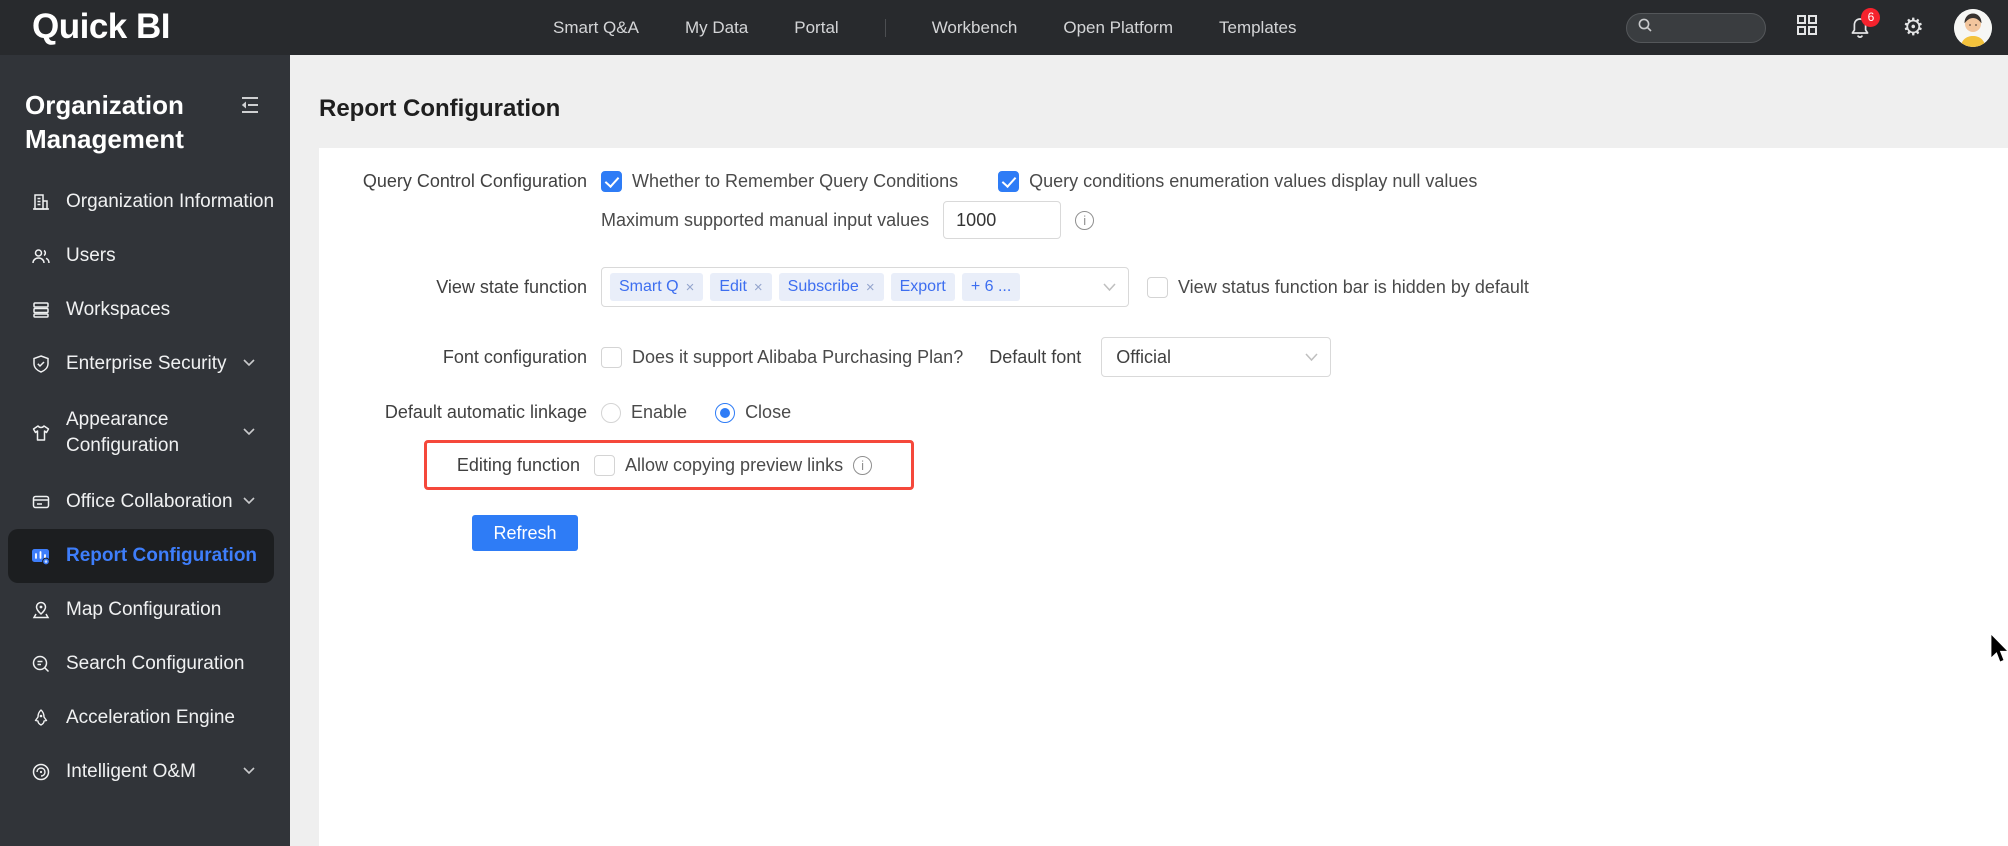 The image size is (2008, 846). What do you see at coordinates (1143, 356) in the screenshot?
I see `default-font-value: Official` at bounding box center [1143, 356].